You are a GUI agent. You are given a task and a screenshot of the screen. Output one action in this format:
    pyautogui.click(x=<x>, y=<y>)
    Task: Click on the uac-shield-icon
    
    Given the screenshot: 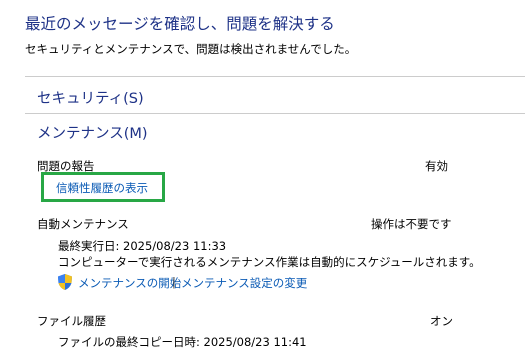 What is the action you would take?
    pyautogui.click(x=65, y=282)
    